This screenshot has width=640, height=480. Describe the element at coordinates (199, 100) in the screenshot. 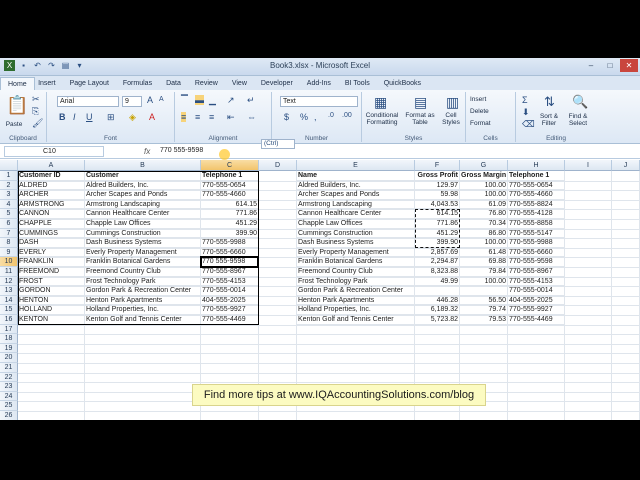

I see `align-middle-icon: ▬` at that location.